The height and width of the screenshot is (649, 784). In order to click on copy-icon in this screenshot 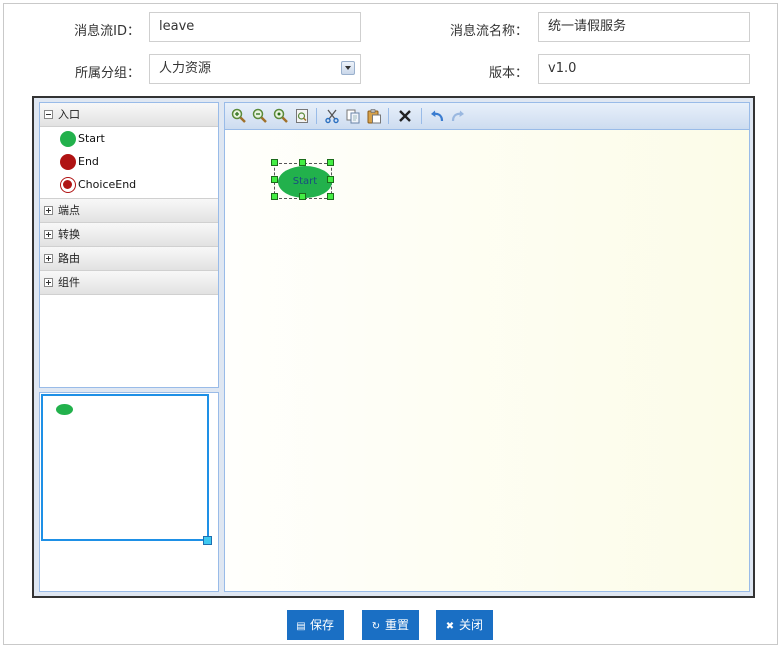, I will do `click(353, 116)`.